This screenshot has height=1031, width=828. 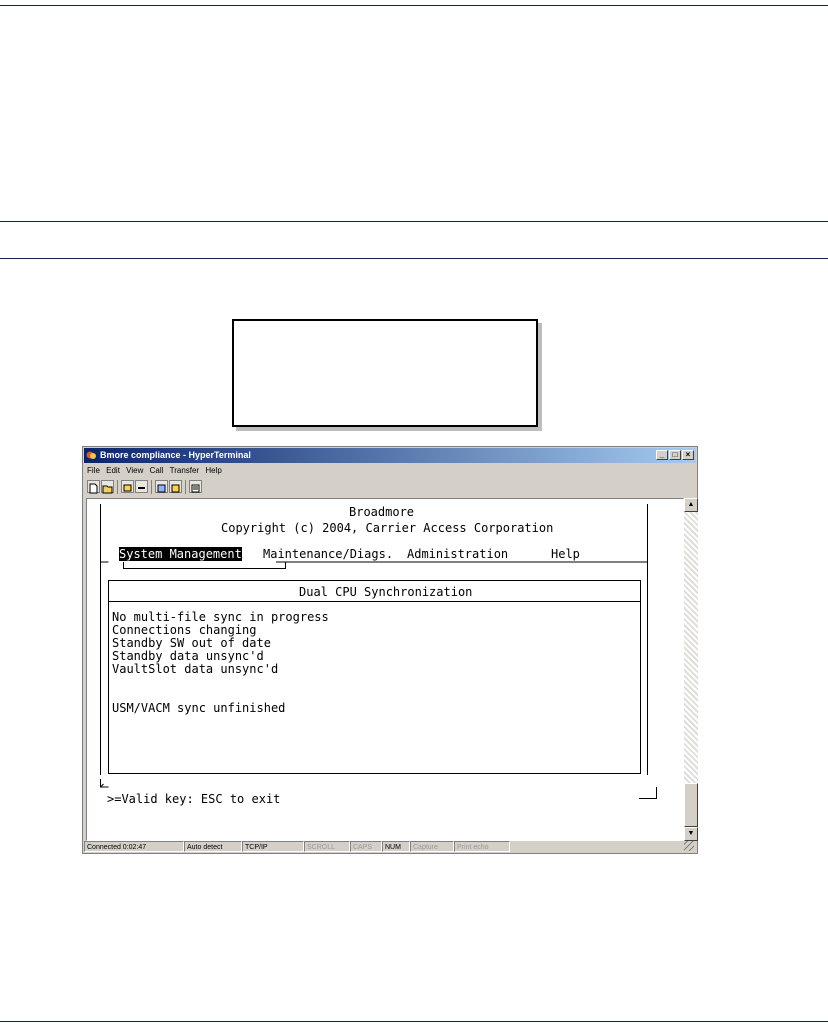 What do you see at coordinates (199, 708) in the screenshot?
I see `status-line: USM/VACM sync unfinished` at bounding box center [199, 708].